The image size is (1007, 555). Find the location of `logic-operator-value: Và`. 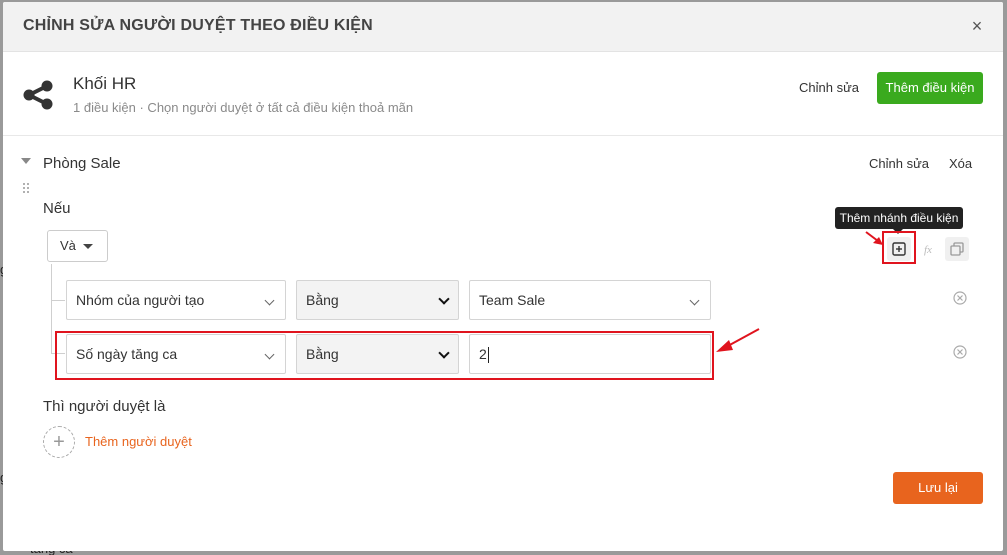

logic-operator-value: Và is located at coordinates (68, 245).